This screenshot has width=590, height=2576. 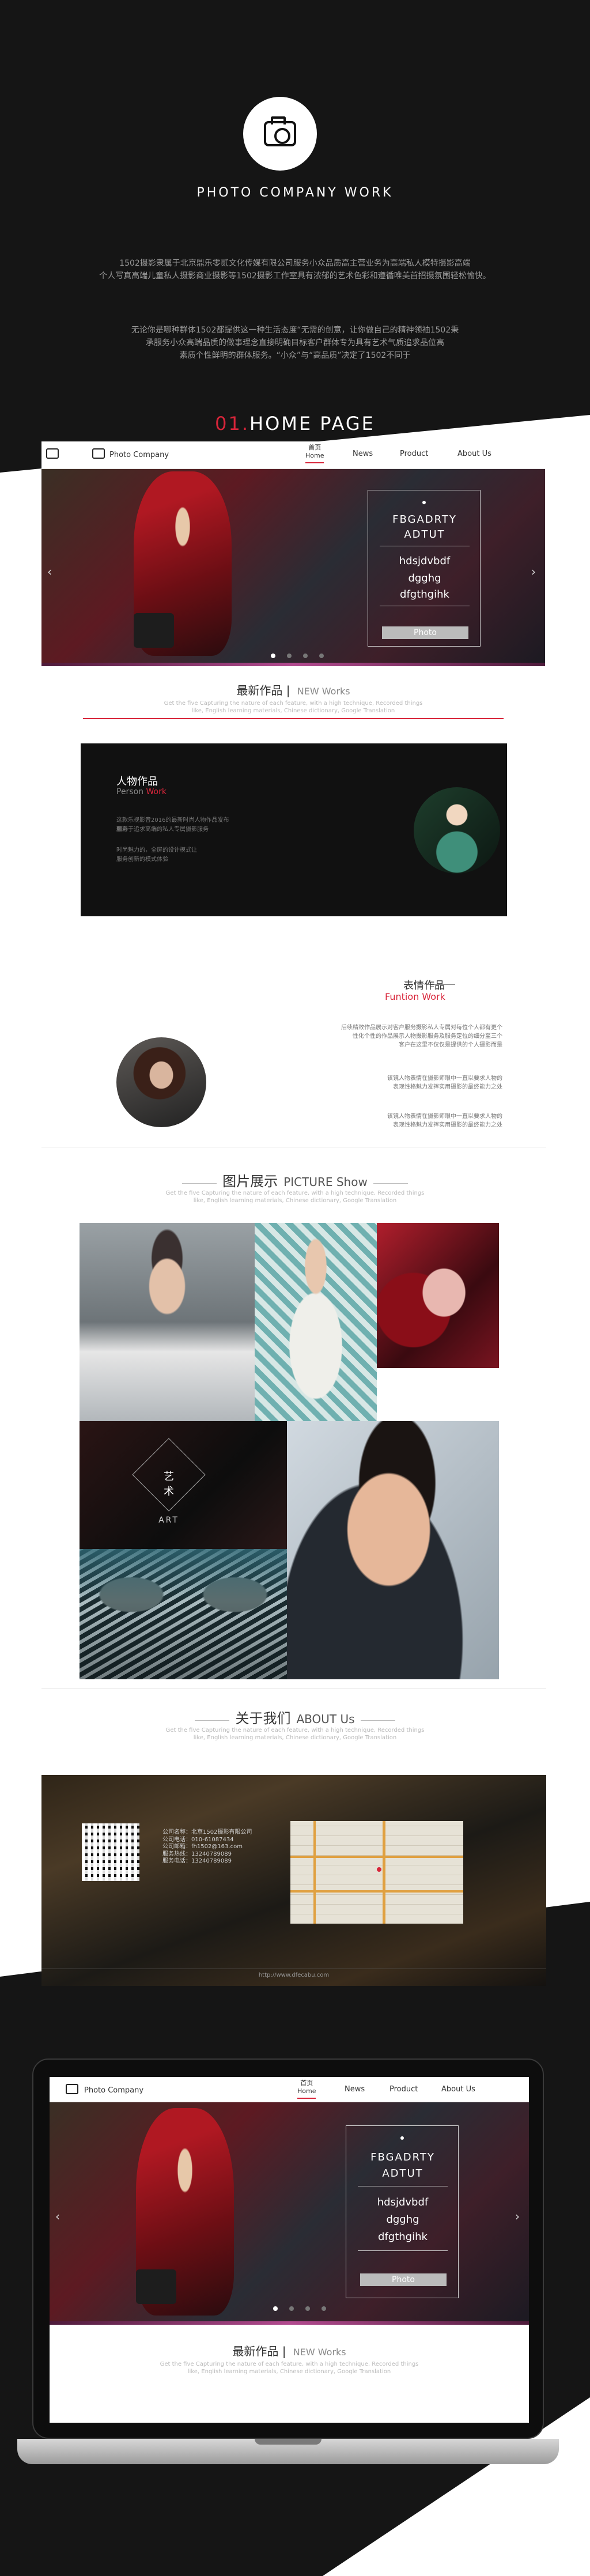 What do you see at coordinates (293, 1975) in the screenshot?
I see `site-url: http://www.dfecabu.com` at bounding box center [293, 1975].